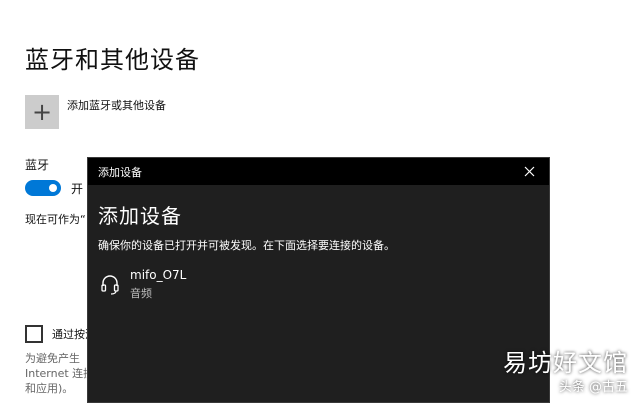  I want to click on dialog-instruction: 确保你的设备已打开并可被发现。在下面选择要连接的设备。, so click(246, 245).